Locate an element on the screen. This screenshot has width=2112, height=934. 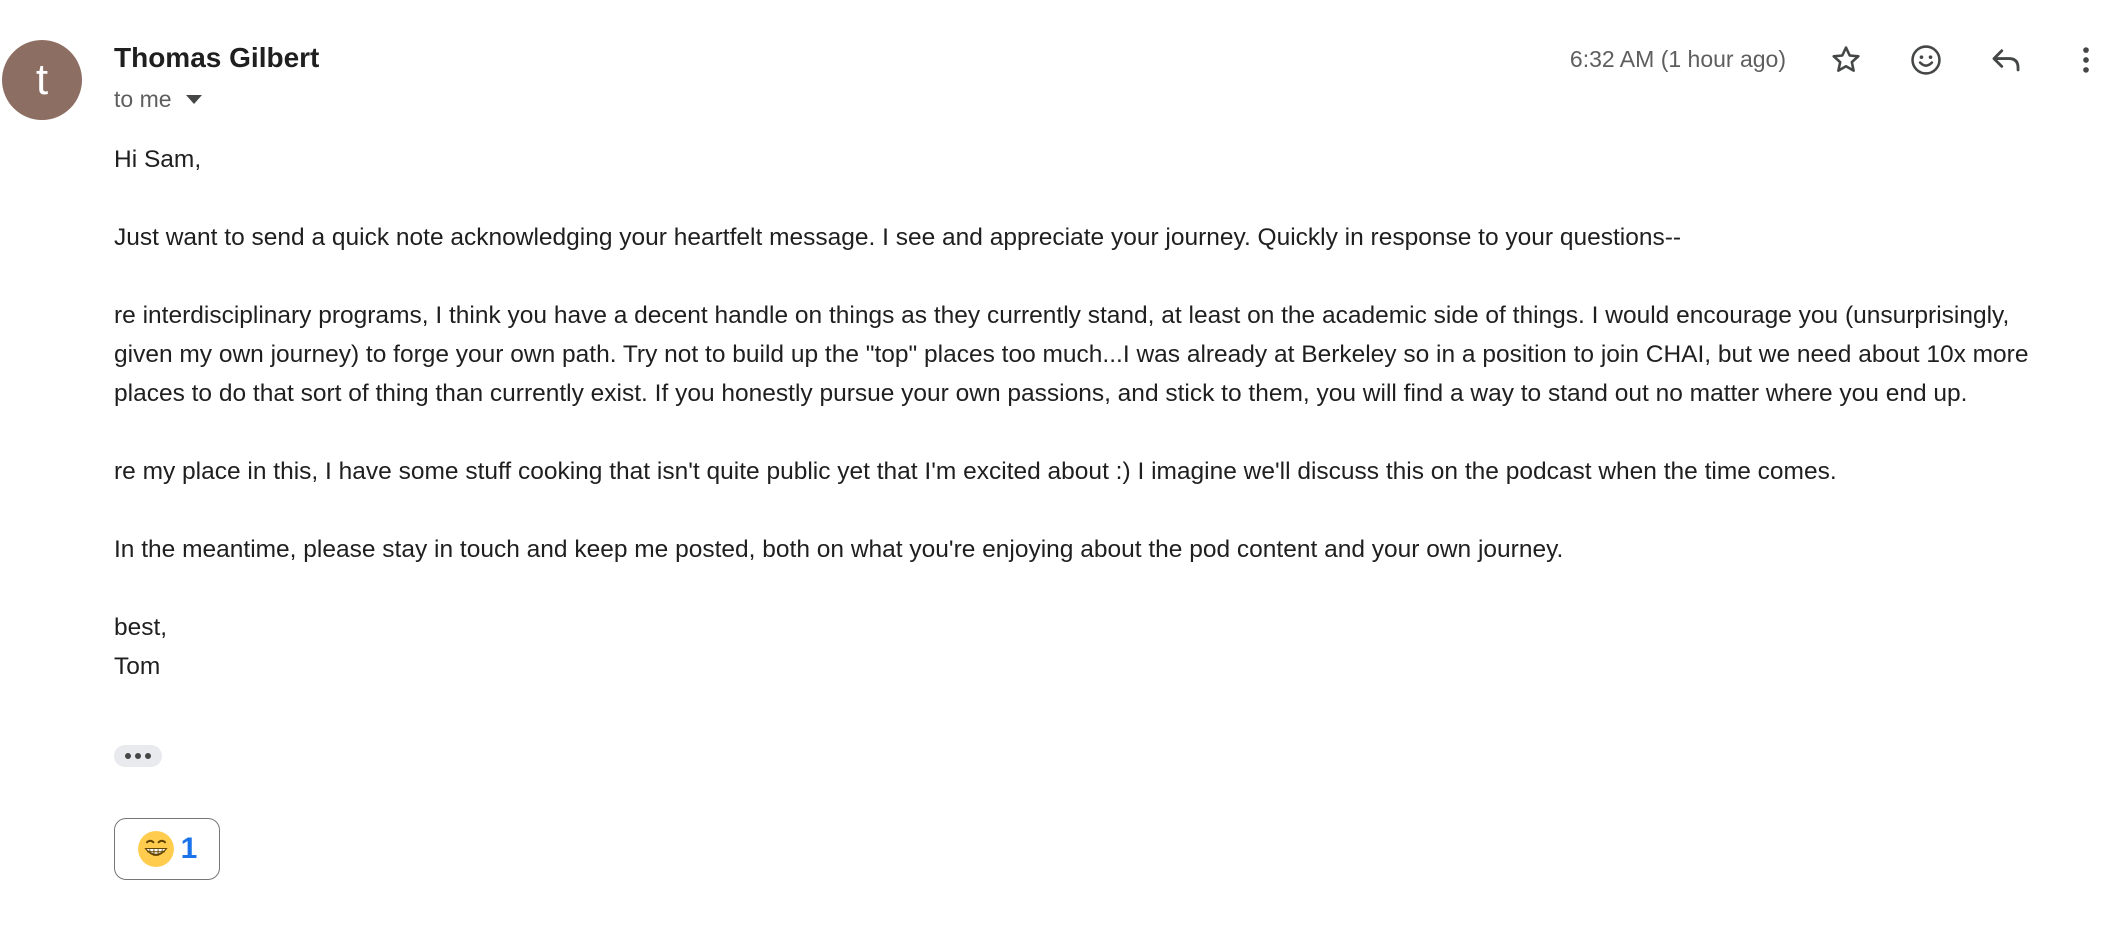
sender-avatar: t is located at coordinates (42, 80).